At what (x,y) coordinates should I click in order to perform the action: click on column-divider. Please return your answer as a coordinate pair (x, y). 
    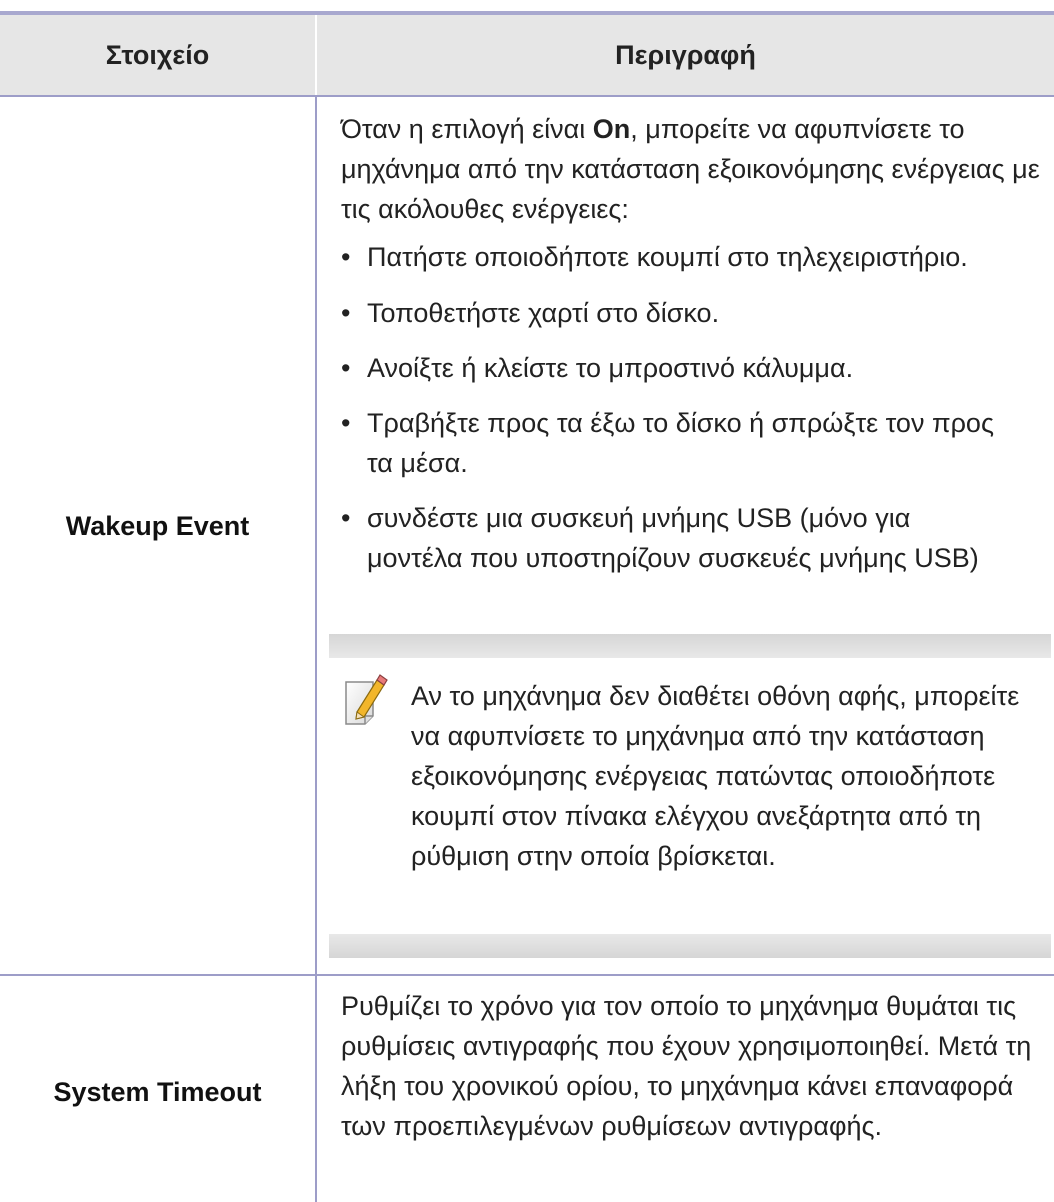
    Looking at the image, I should click on (316, 649).